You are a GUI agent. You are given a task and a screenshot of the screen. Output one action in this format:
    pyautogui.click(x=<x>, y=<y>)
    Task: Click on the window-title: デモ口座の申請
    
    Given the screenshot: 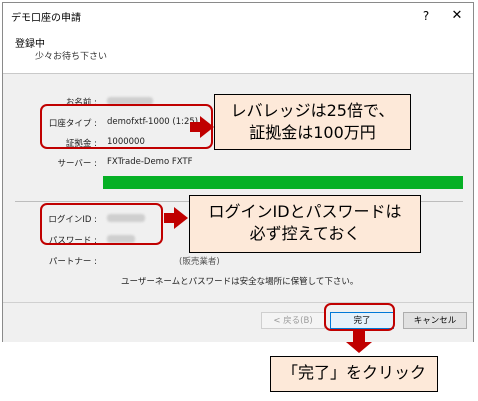 What is the action you would take?
    pyautogui.click(x=46, y=18)
    